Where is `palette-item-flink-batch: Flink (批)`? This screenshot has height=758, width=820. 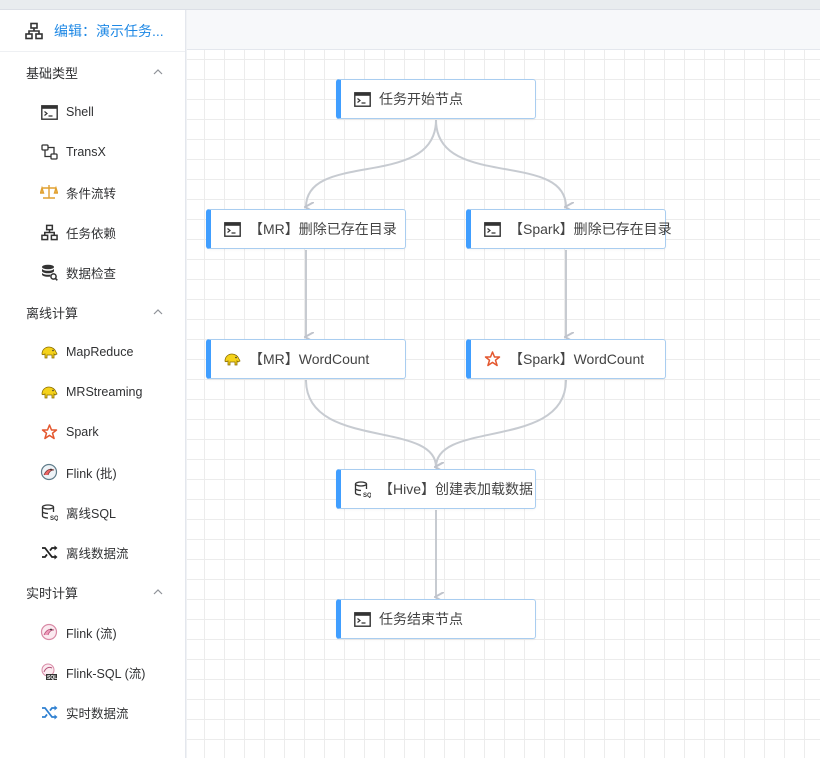
palette-item-flink-batch: Flink (批) is located at coordinates (92, 472).